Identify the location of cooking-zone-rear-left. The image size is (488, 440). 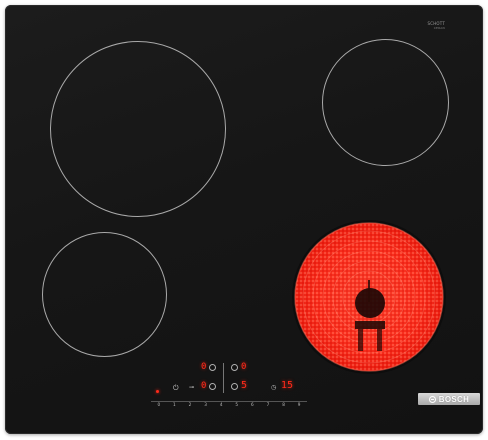
(138, 129).